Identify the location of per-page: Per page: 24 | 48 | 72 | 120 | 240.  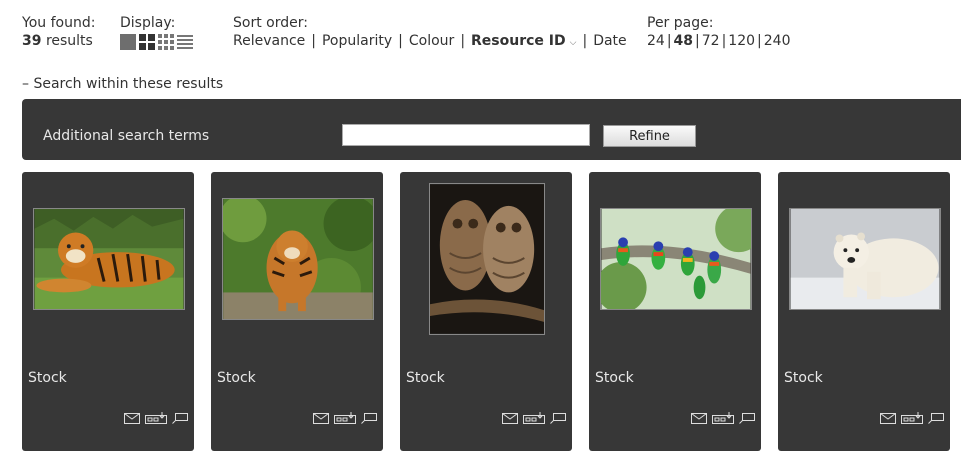
(719, 32).